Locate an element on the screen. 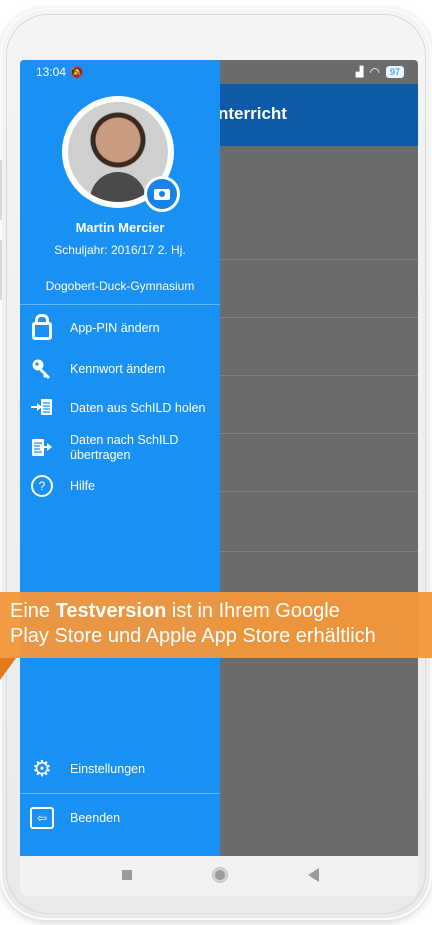  gear-icon: ⚙ is located at coordinates (42, 768).